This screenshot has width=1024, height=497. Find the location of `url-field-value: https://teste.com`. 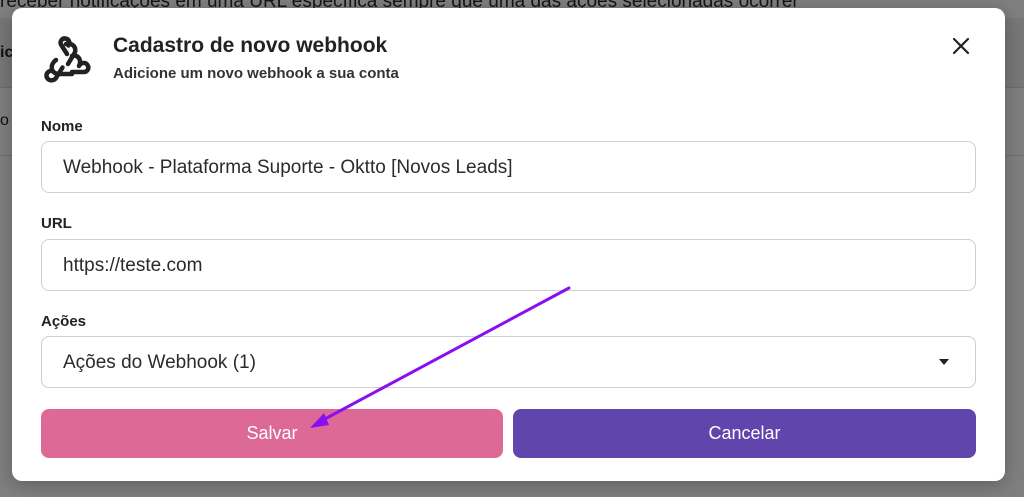

url-field-value: https://teste.com is located at coordinates (133, 265).